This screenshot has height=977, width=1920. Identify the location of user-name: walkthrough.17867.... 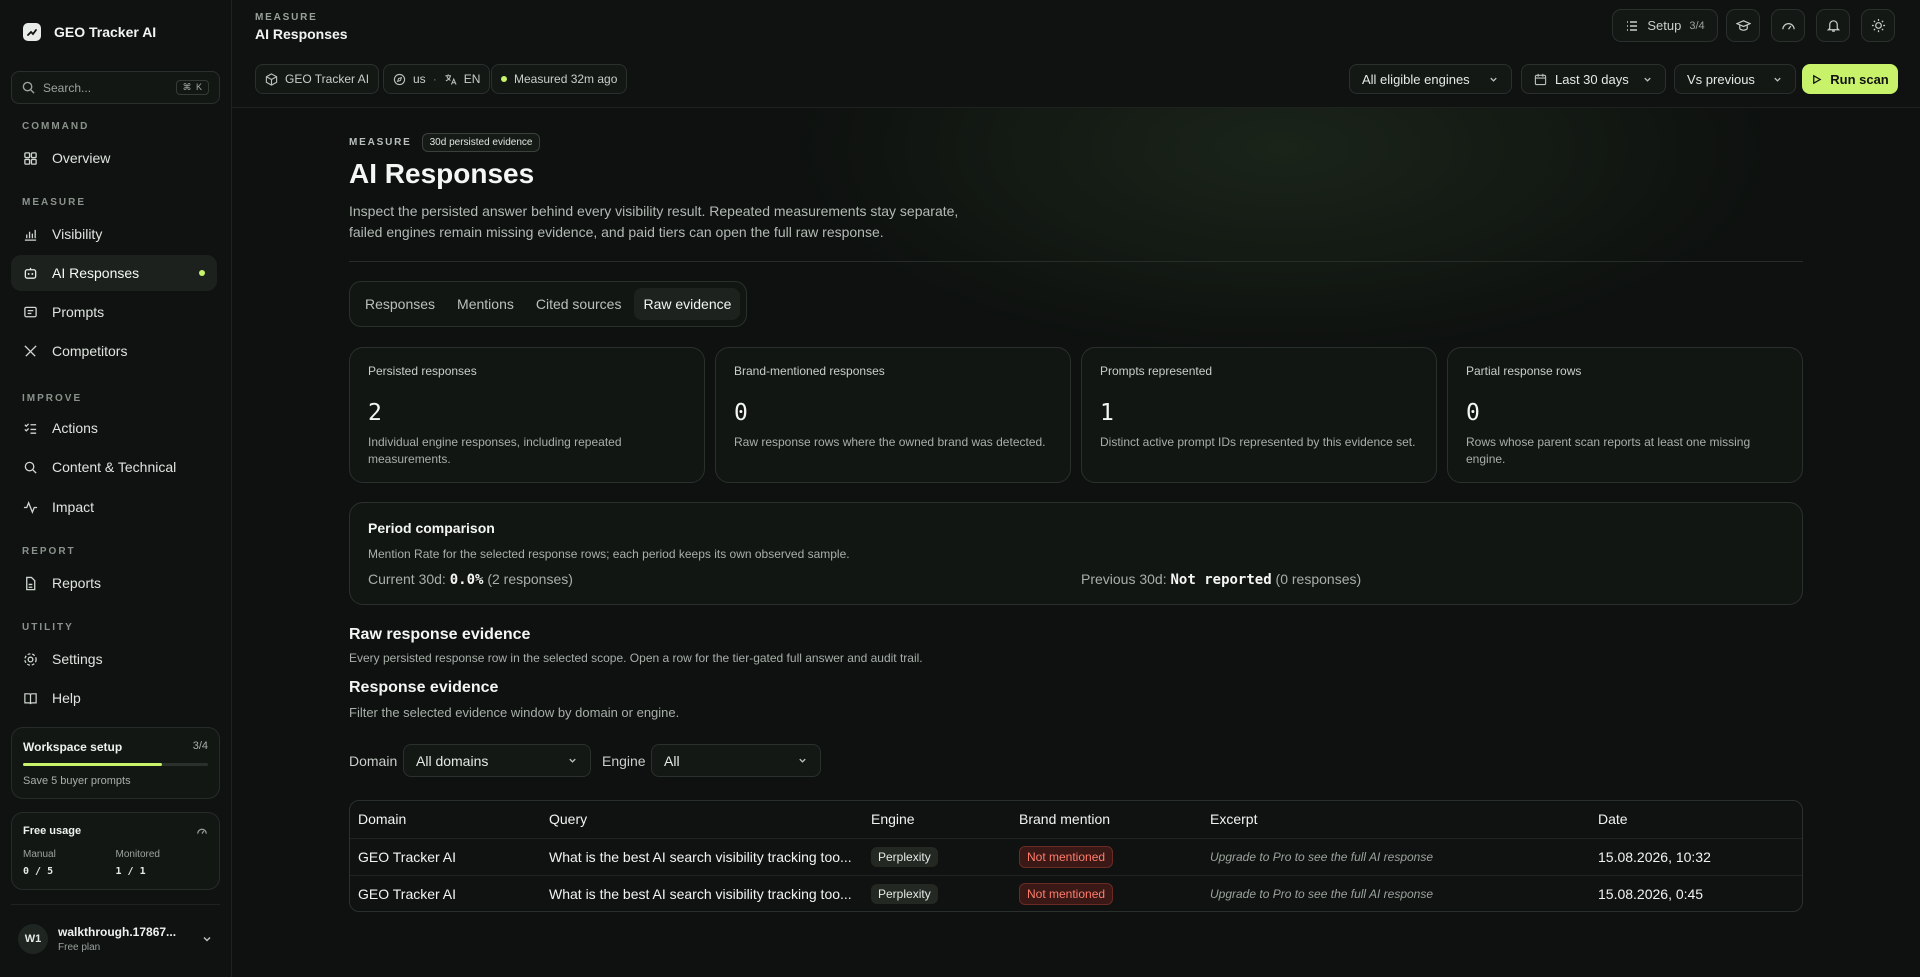
(117, 932).